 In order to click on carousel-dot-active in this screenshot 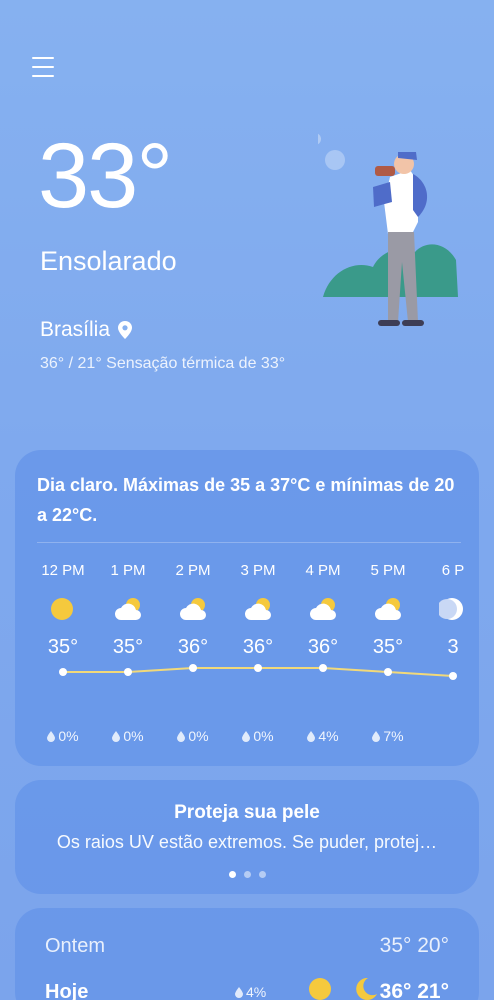, I will do `click(232, 874)`.